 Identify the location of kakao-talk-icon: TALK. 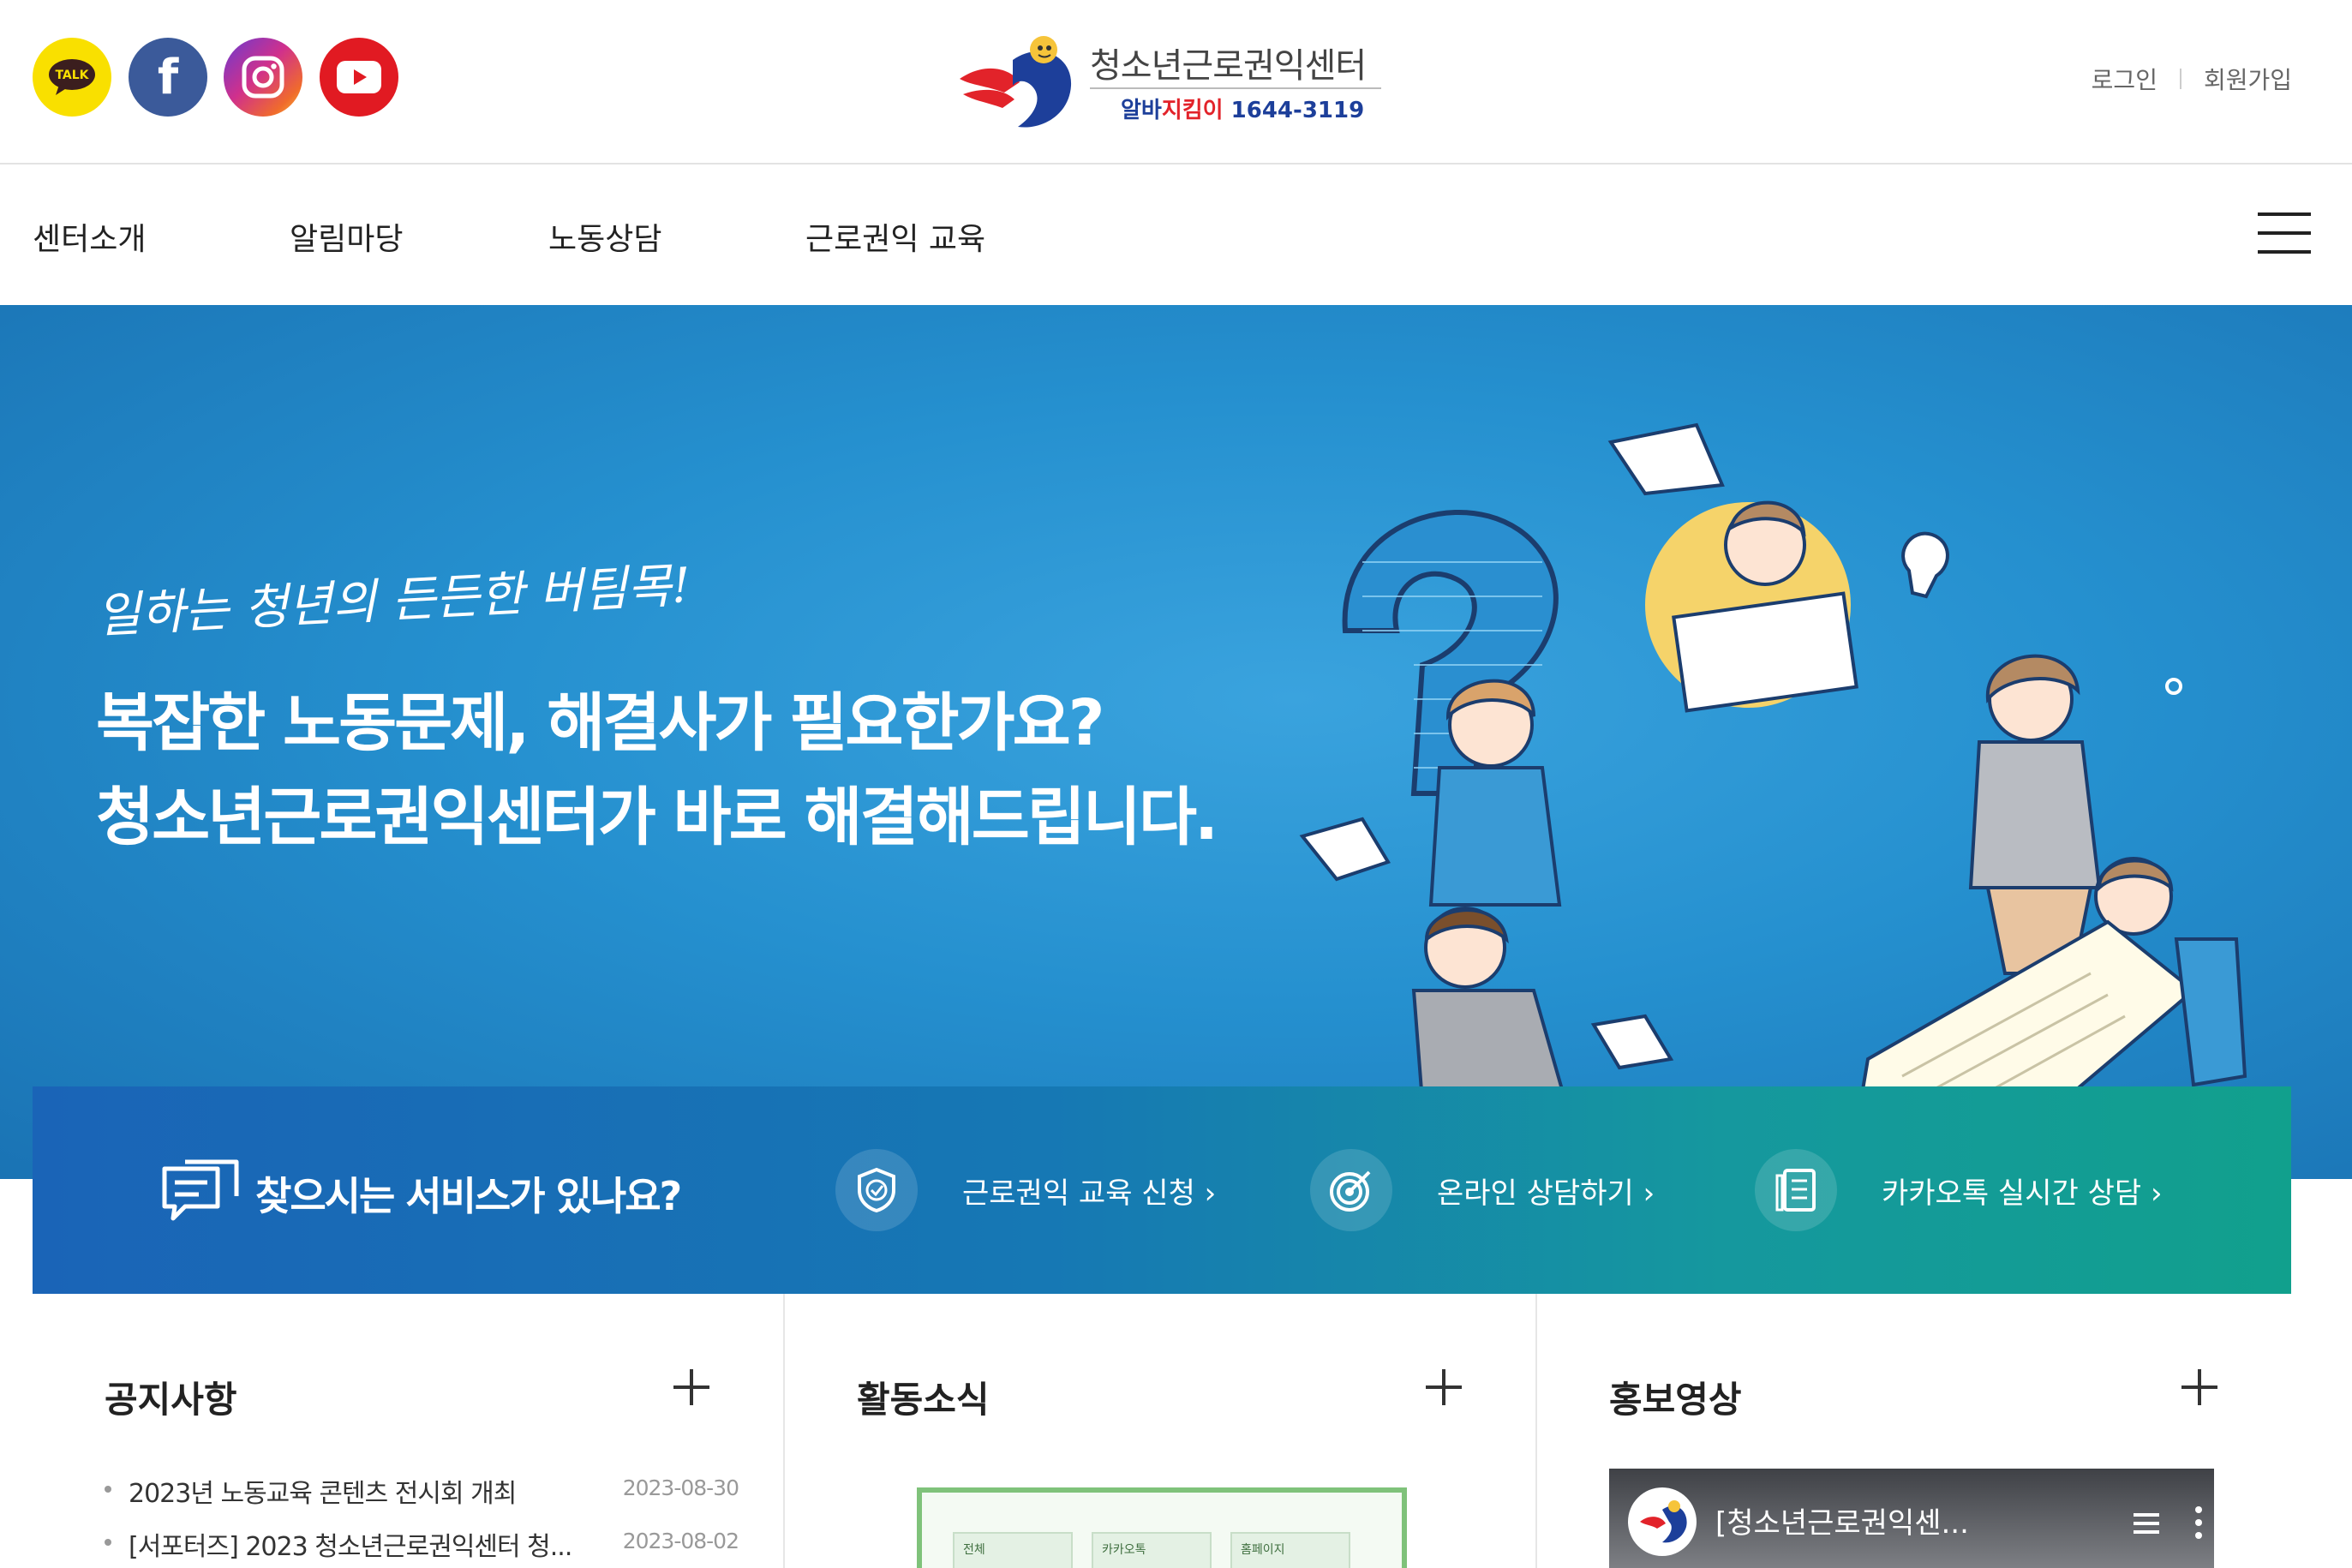
(72, 78).